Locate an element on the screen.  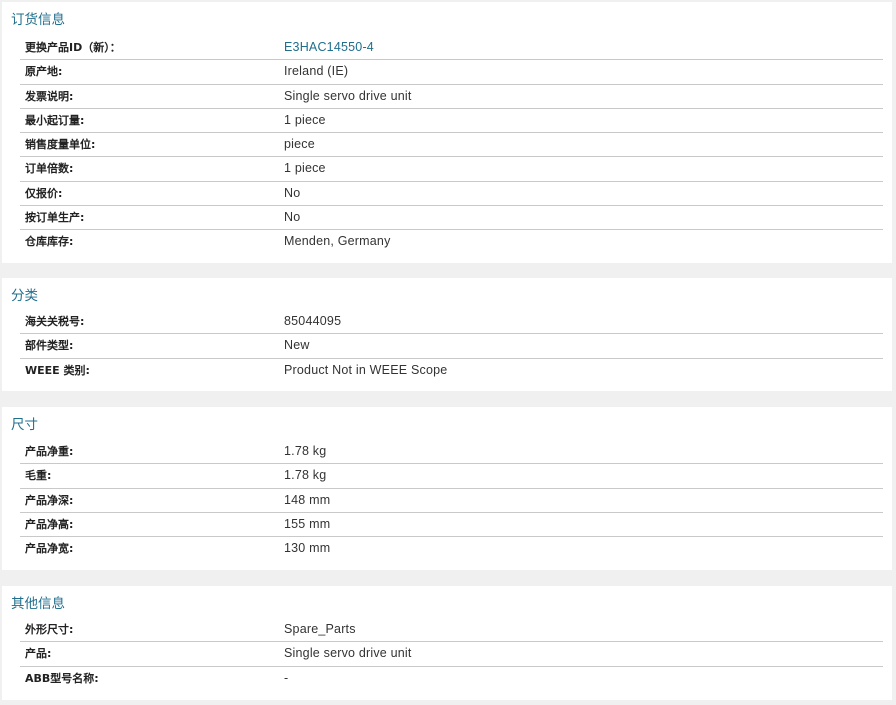
row-label: 更换产品ID（新）： is located at coordinates (73, 47).